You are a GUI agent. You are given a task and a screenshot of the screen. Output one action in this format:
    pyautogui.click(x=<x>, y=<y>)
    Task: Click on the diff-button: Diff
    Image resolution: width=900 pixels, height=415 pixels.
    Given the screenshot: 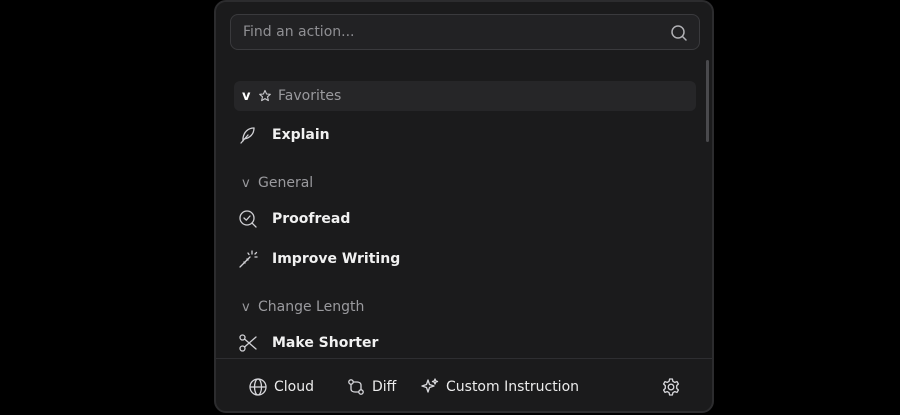 What is the action you would take?
    pyautogui.click(x=371, y=387)
    